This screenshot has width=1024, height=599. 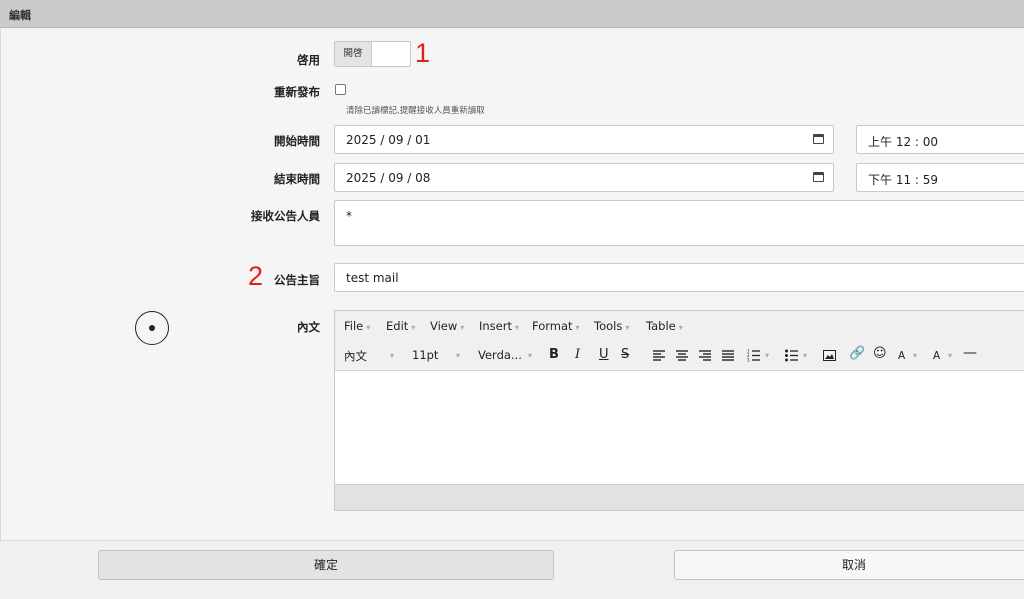 I want to click on numbered-list-icon: 123, so click(x=753, y=355).